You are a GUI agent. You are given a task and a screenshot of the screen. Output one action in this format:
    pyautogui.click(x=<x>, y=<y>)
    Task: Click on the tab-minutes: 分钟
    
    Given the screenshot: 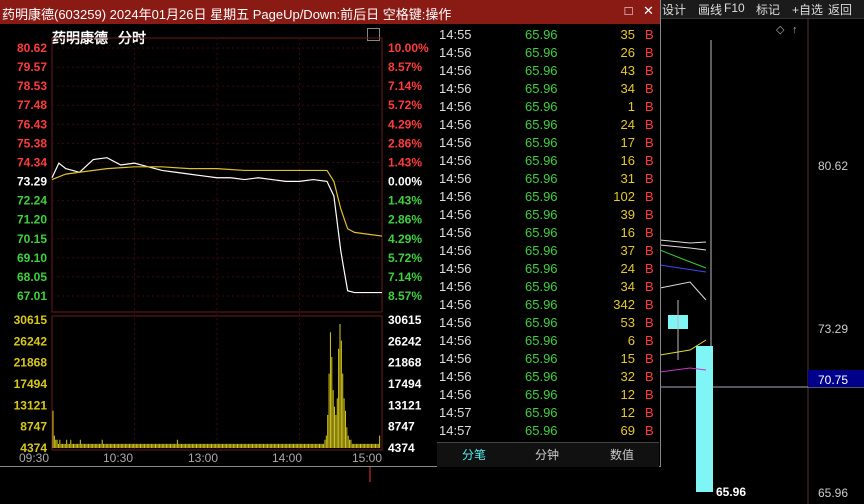 What is the action you would take?
    pyautogui.click(x=547, y=454)
    